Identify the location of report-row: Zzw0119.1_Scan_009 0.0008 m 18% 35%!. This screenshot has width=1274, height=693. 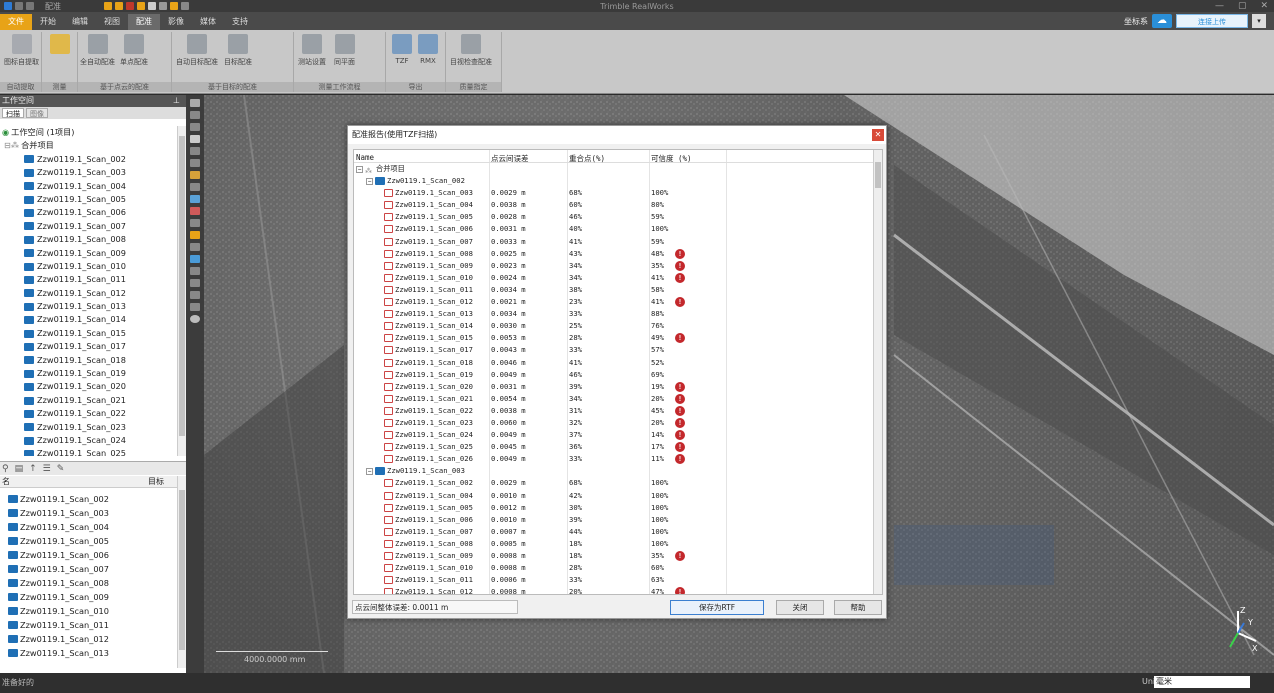
(614, 556).